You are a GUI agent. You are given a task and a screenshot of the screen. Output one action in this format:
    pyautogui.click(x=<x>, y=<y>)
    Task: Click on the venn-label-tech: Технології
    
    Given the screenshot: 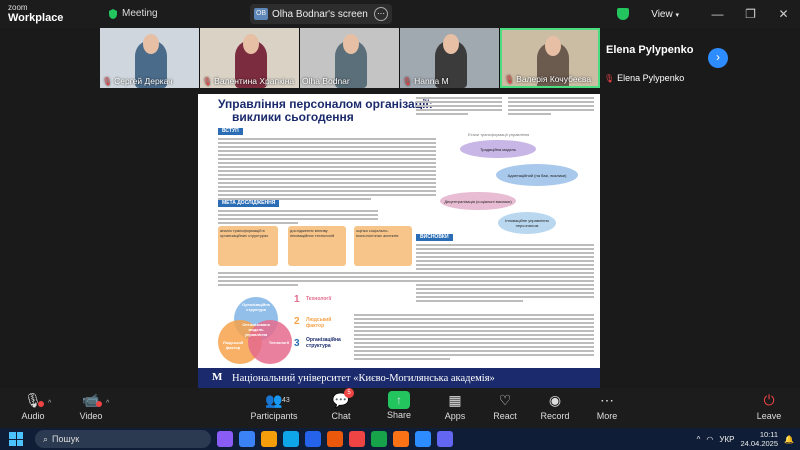 What is the action you would take?
    pyautogui.click(x=279, y=342)
    